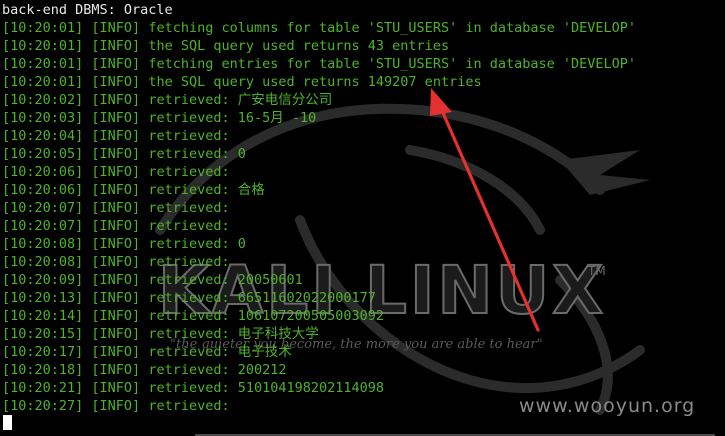  Describe the element at coordinates (43, 388) in the screenshot. I see `log-timestamp: [10:20:21]` at that location.